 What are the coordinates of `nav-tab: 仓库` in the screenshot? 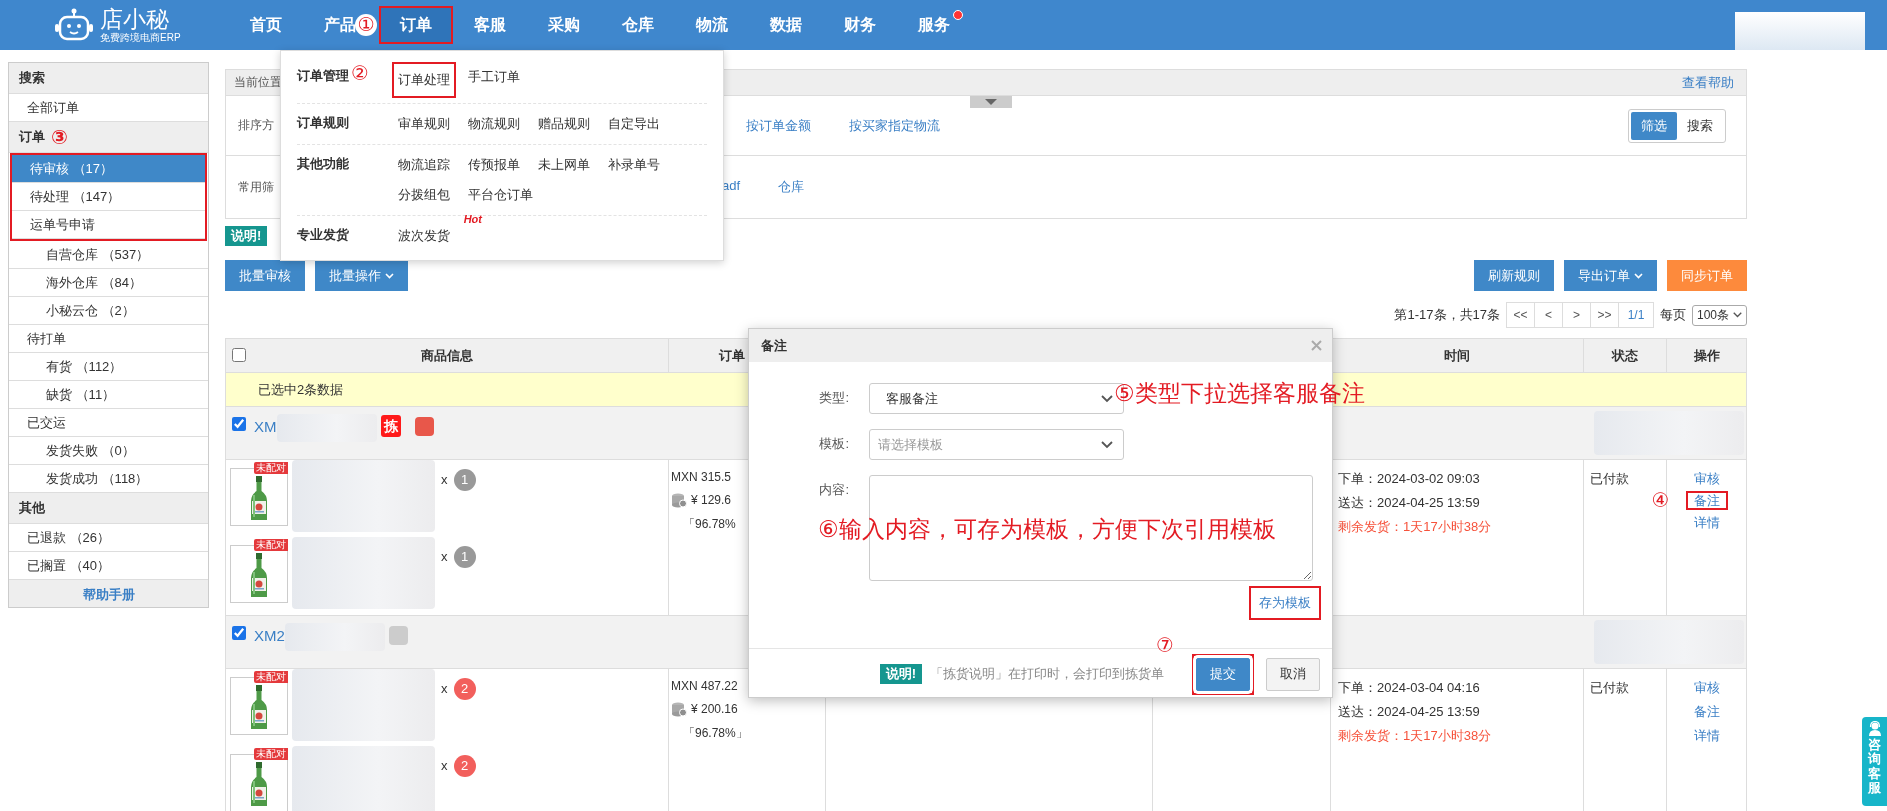 It's located at (638, 25).